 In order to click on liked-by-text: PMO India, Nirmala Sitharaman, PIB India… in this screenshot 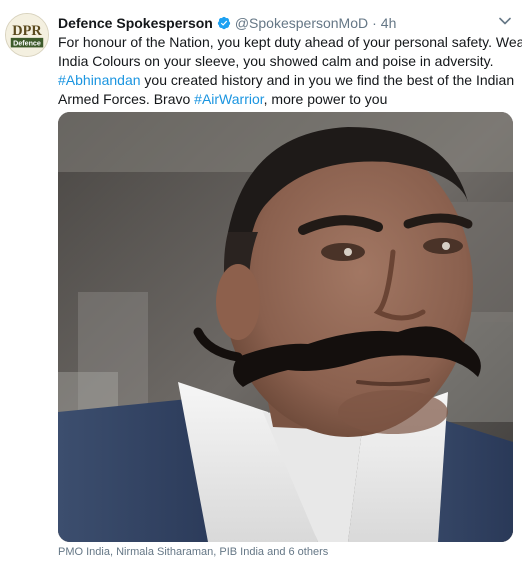, I will do `click(193, 552)`.